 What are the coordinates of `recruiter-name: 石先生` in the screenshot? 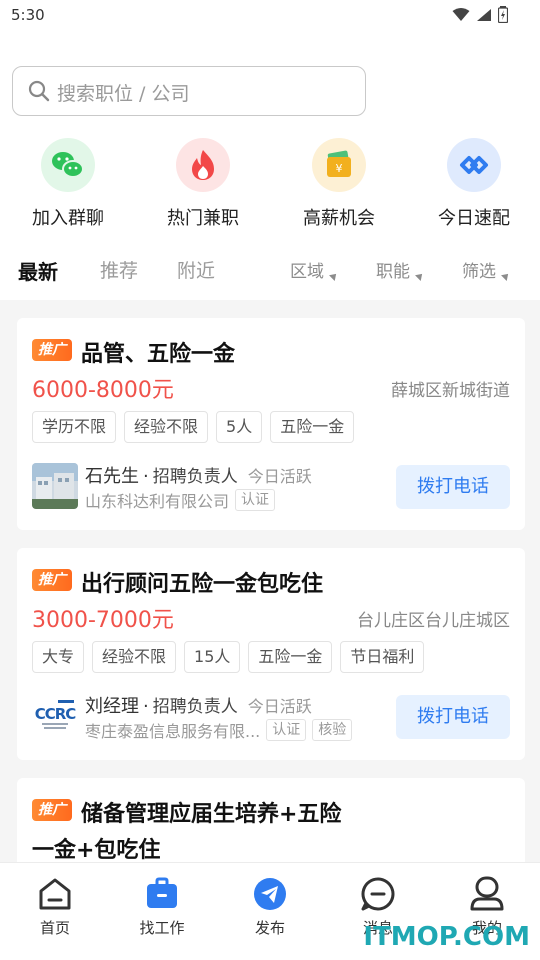 It's located at (112, 476).